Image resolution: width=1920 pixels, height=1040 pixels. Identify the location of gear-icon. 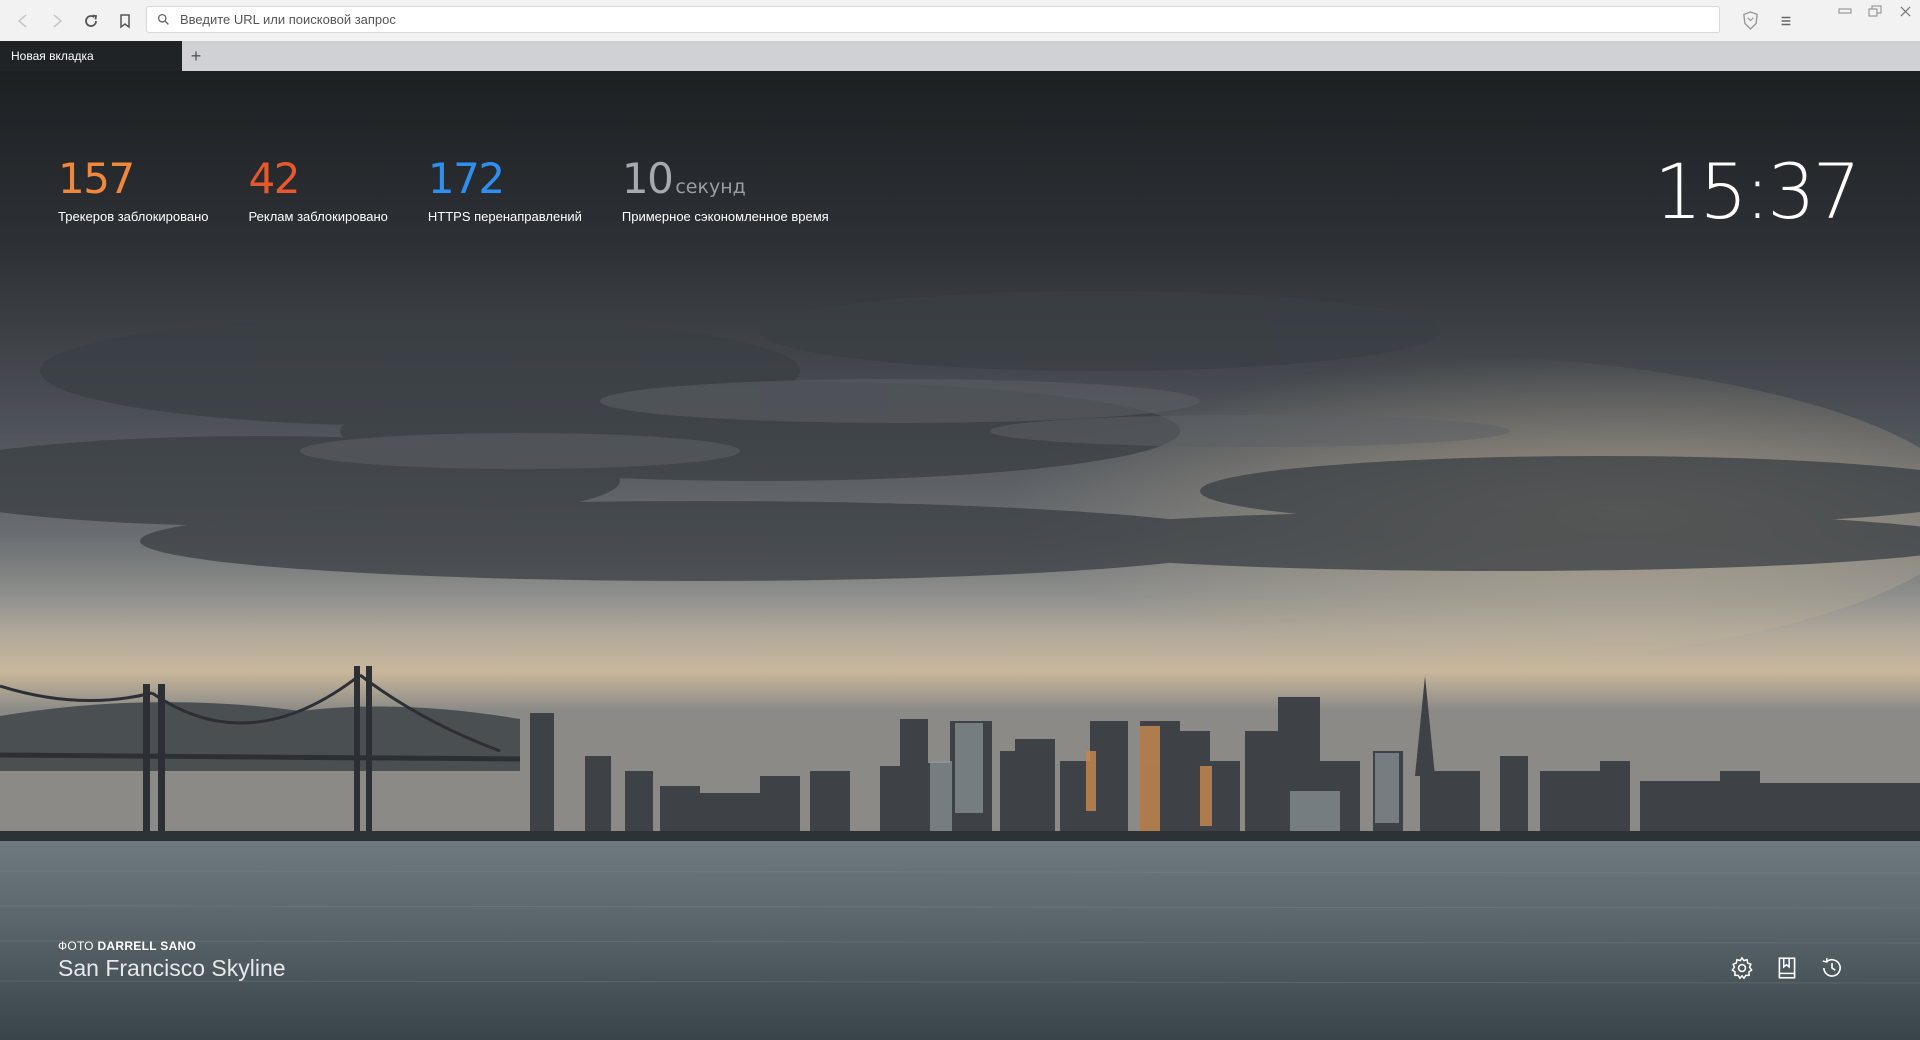
(1741, 968).